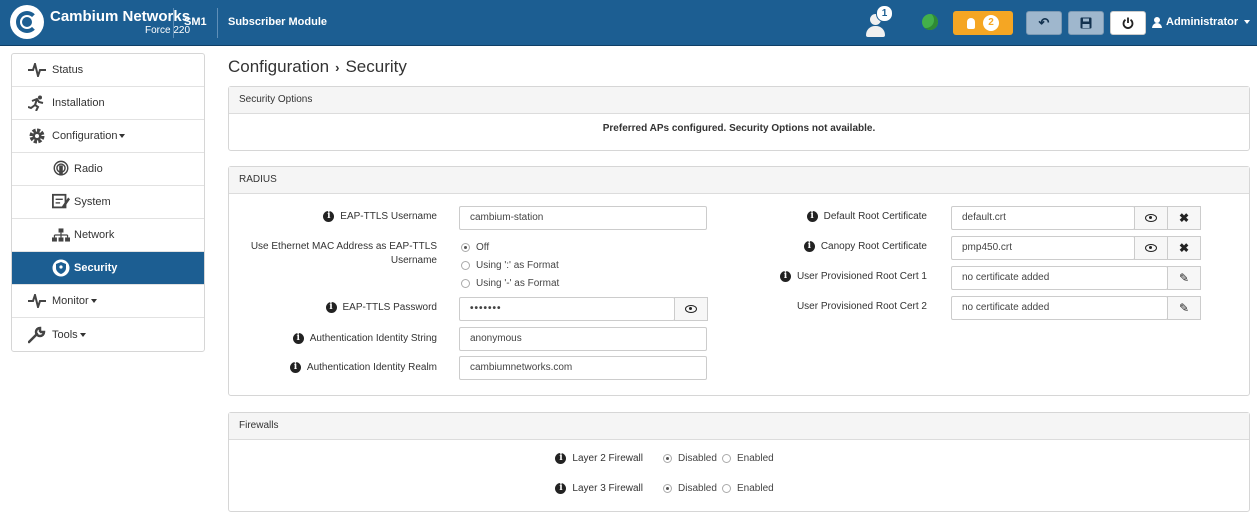 This screenshot has width=1257, height=514. Describe the element at coordinates (376, 66) in the screenshot. I see `breadcrumb-current: Security` at that location.